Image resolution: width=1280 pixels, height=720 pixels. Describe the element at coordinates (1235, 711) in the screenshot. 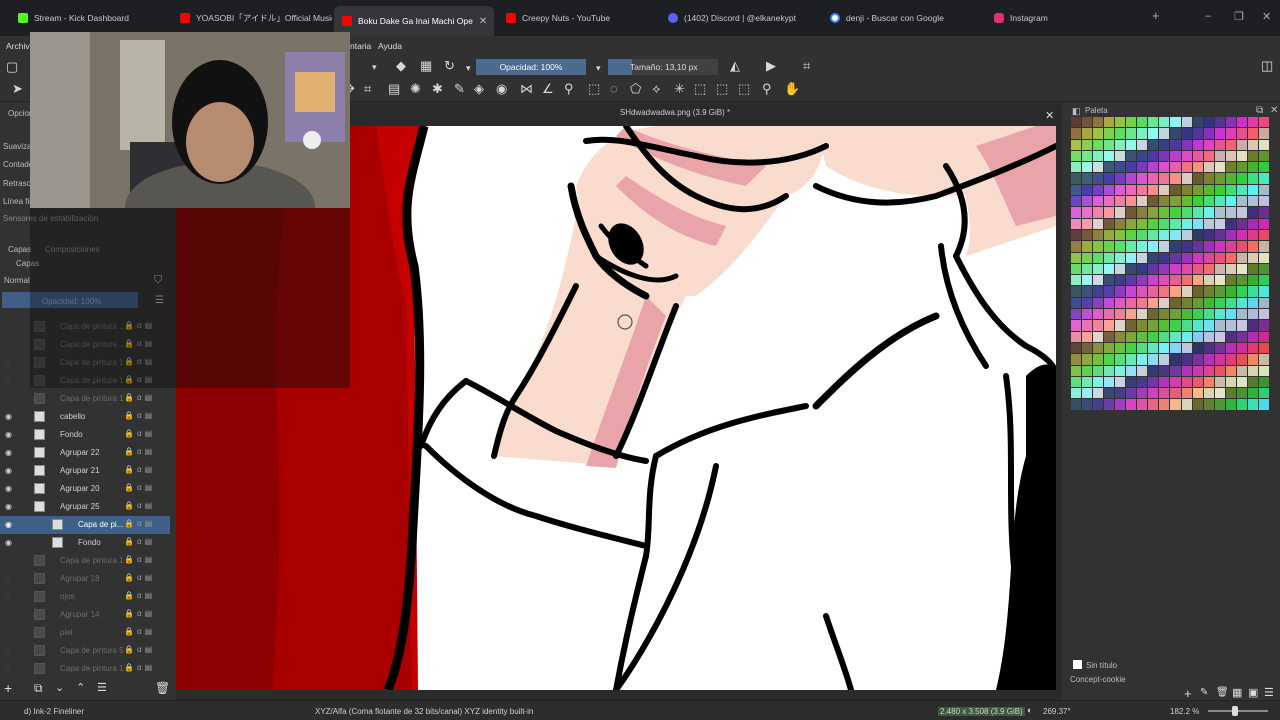

I see `zoom-slider-handle` at that location.